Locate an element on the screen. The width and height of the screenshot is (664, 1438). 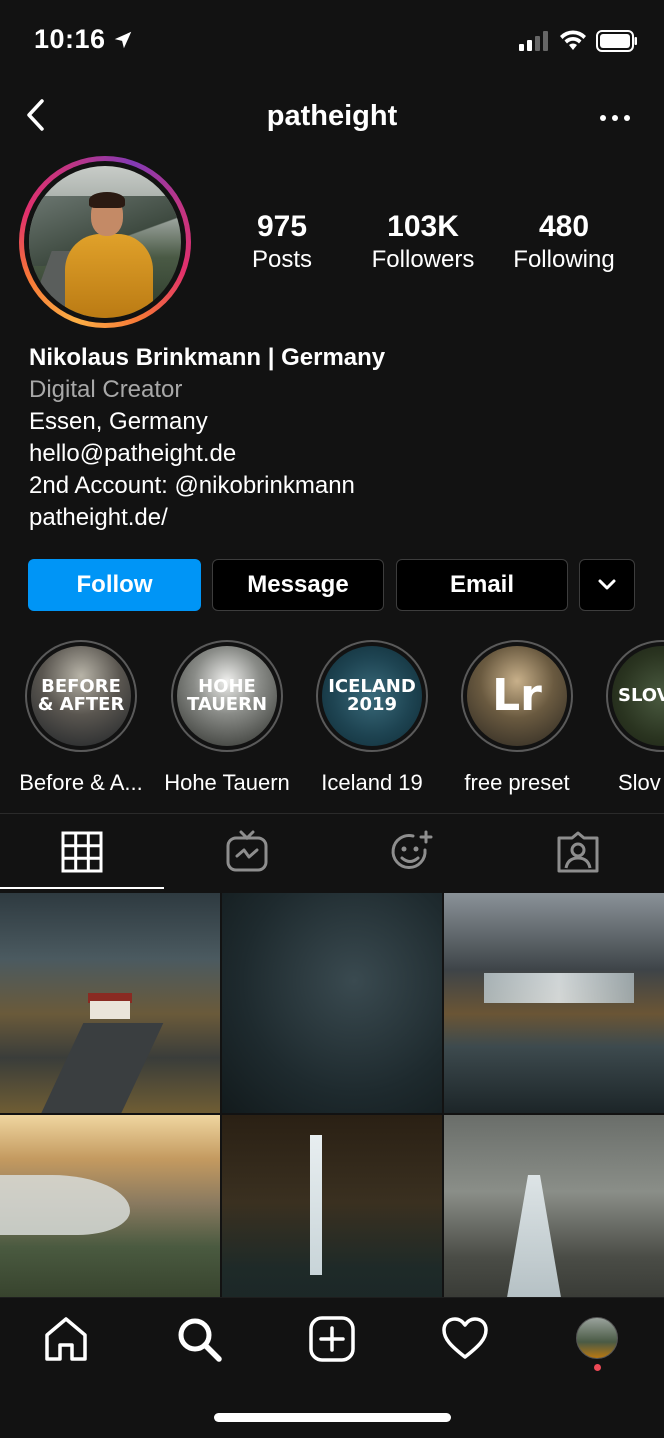
page-title: patheight is located at coordinates (332, 116).